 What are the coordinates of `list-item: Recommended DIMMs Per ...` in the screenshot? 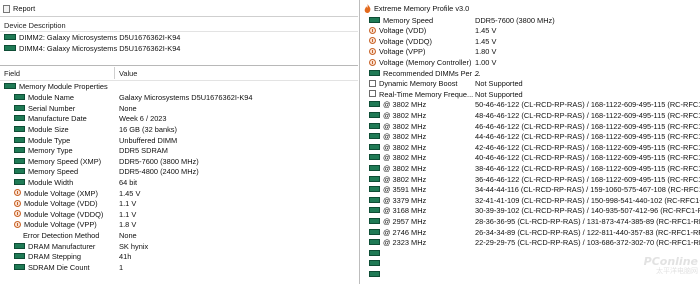 It's located at (424, 74).